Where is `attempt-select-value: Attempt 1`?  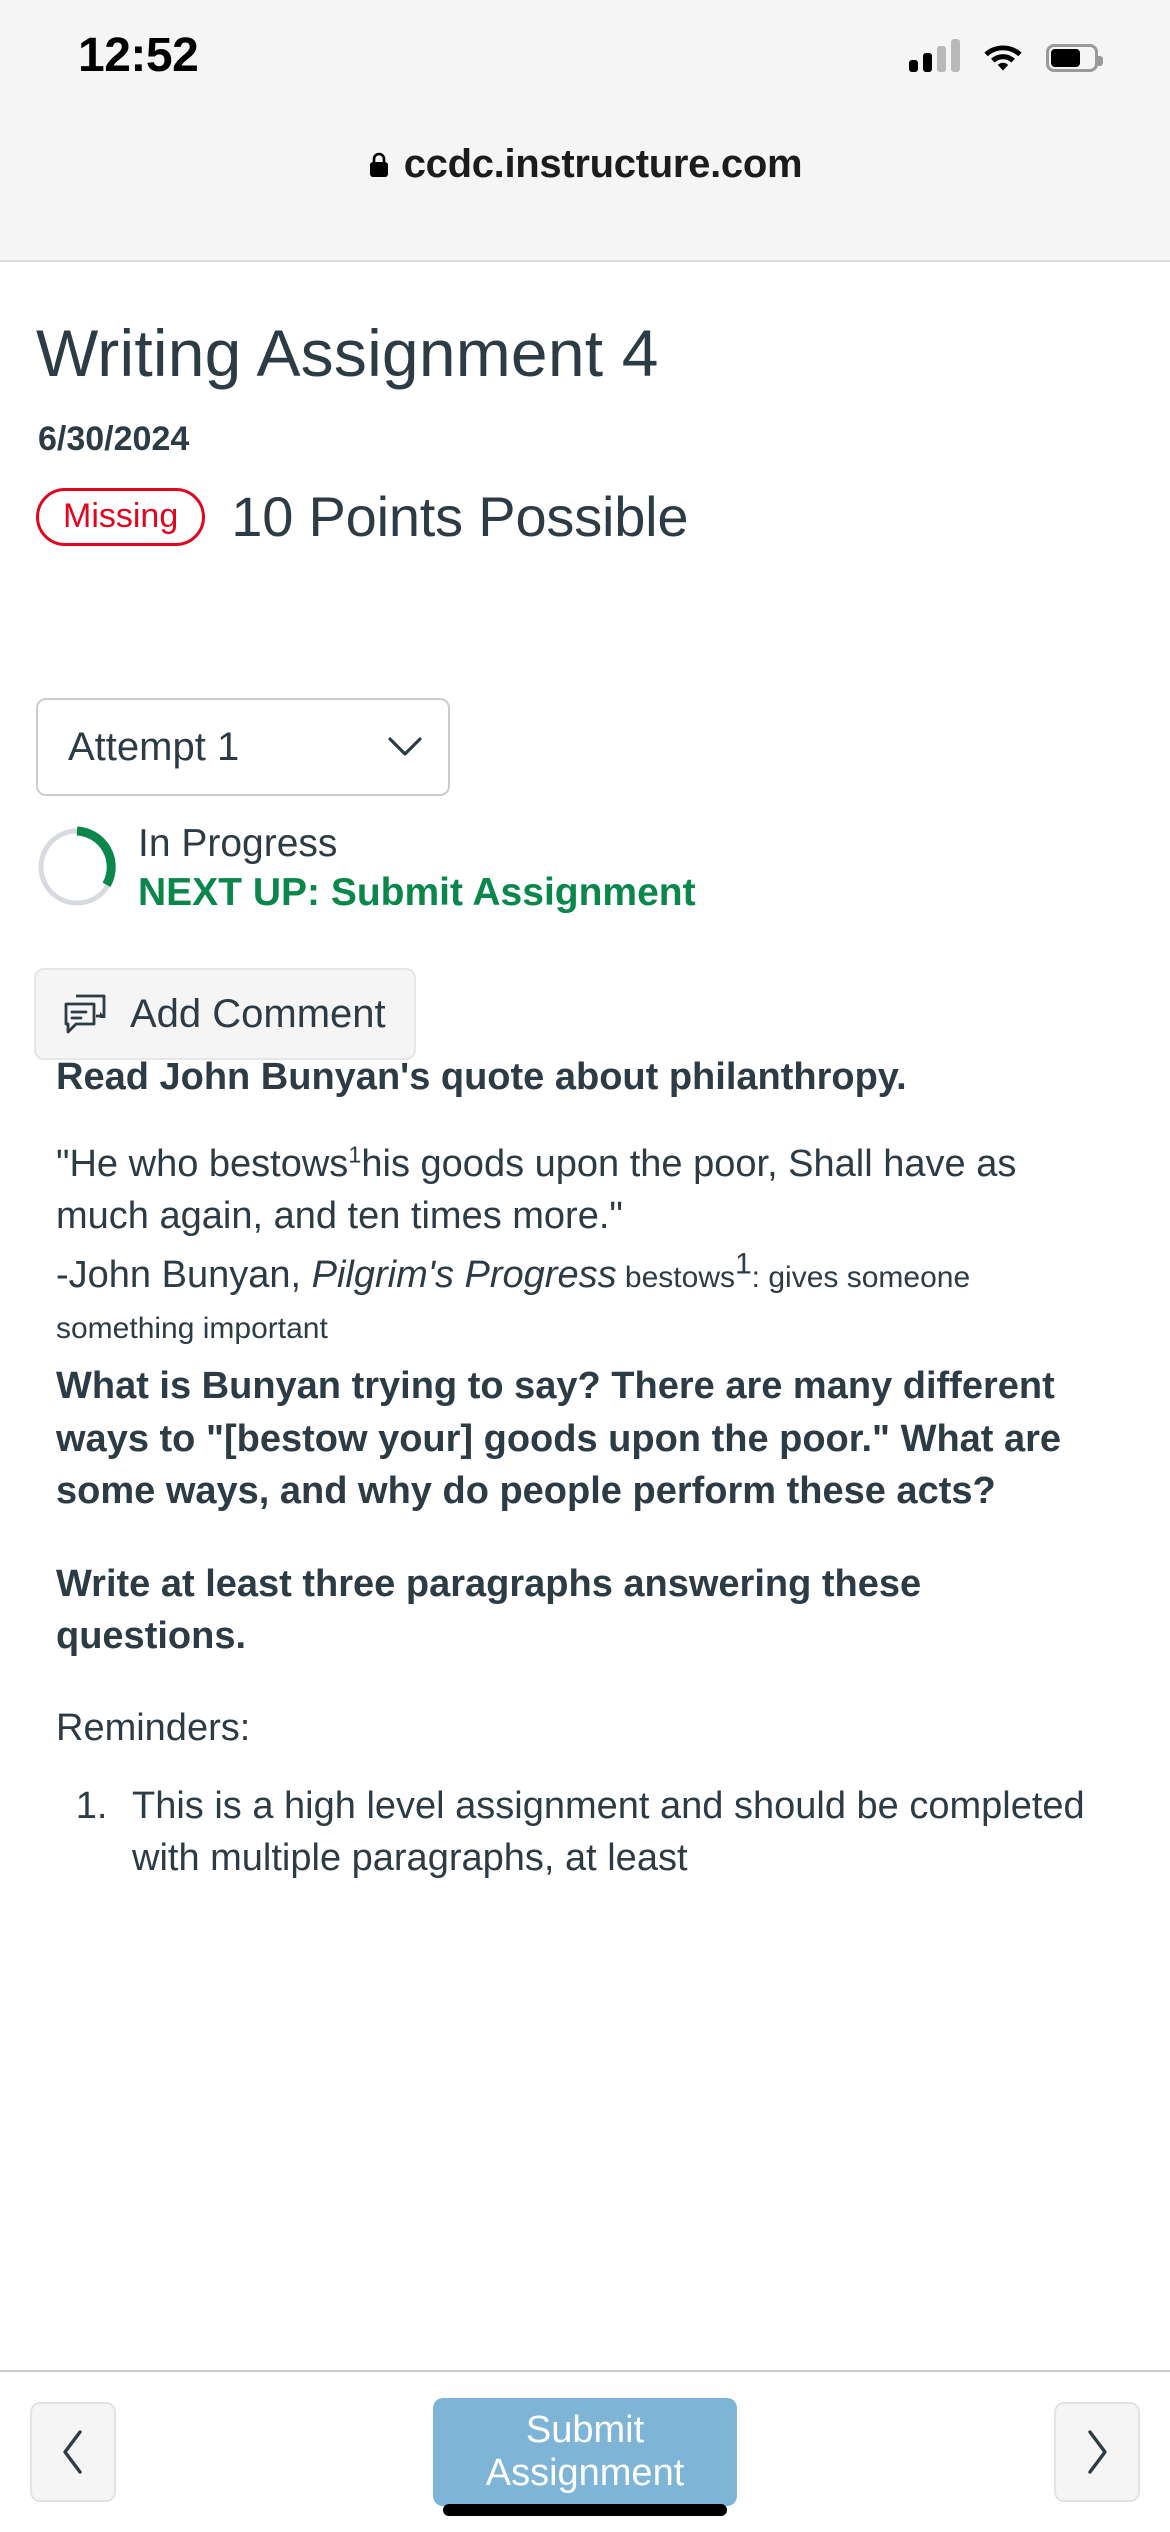
attempt-select-value: Attempt 1 is located at coordinates (154, 746).